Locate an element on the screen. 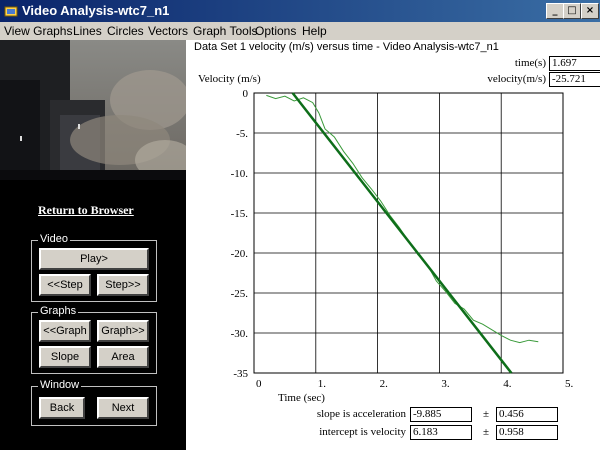  x-tick-label: 2. is located at coordinates (384, 384).